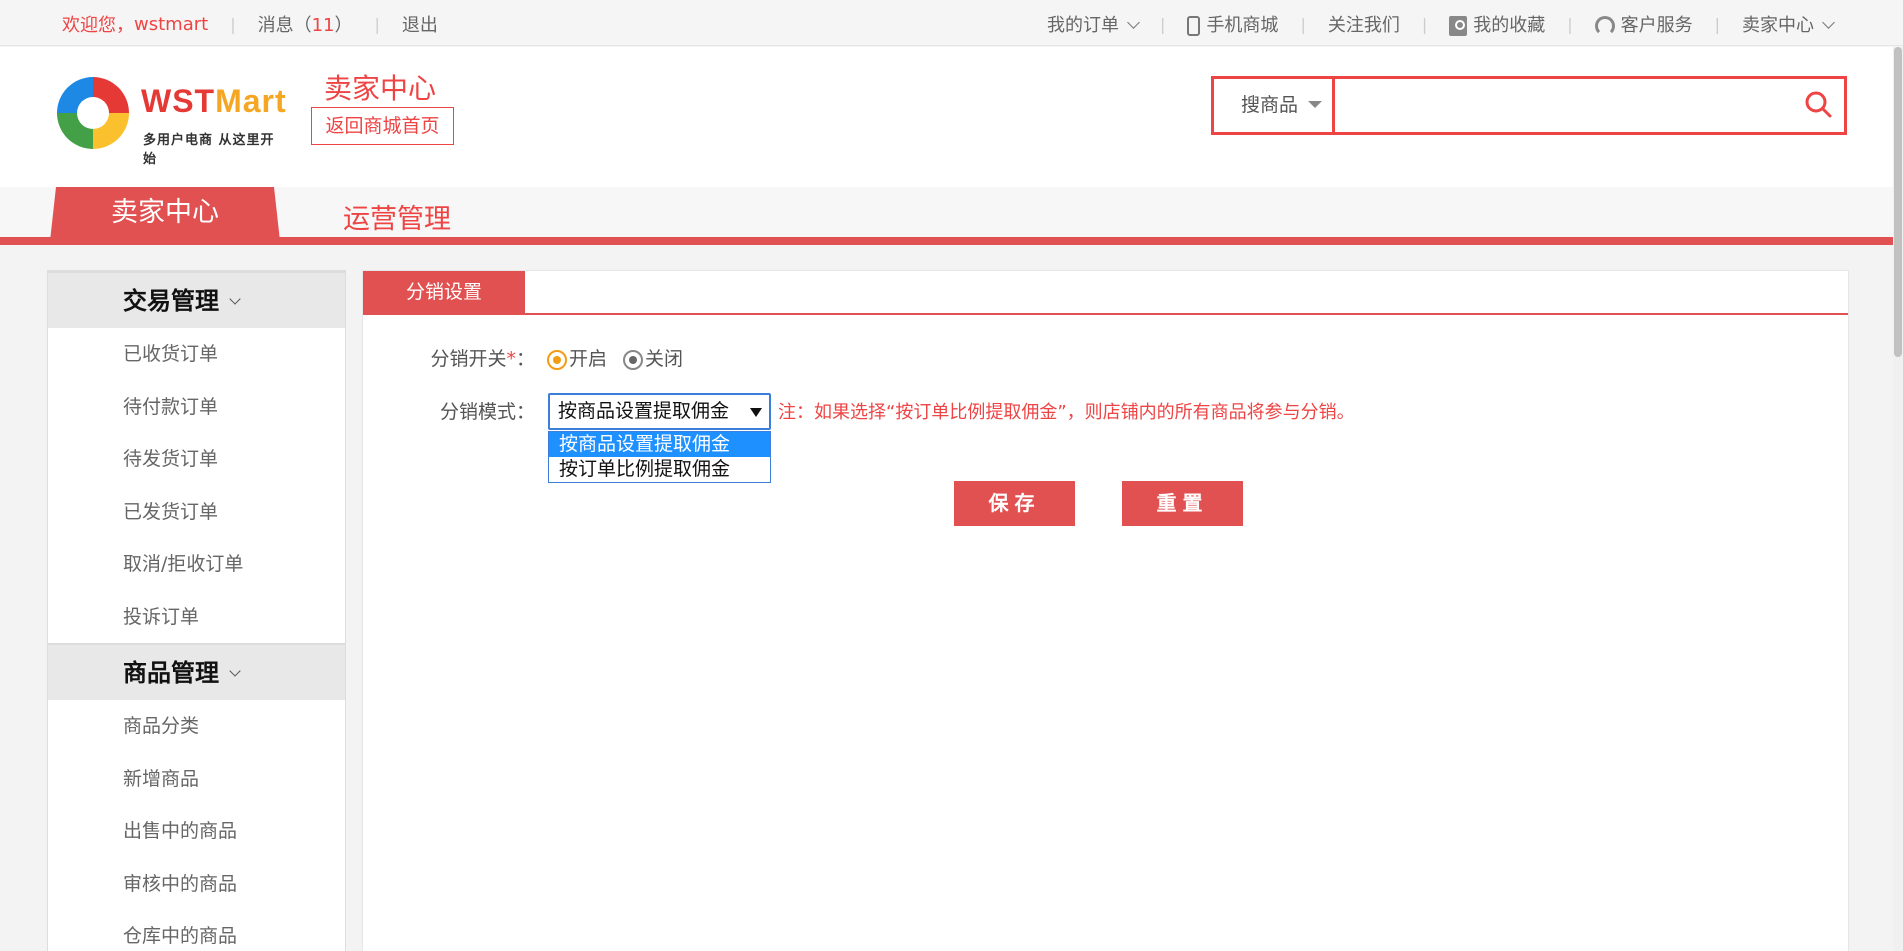  I want to click on site-logo: WSTMart 多用户电商 从这里开始, so click(172, 122).